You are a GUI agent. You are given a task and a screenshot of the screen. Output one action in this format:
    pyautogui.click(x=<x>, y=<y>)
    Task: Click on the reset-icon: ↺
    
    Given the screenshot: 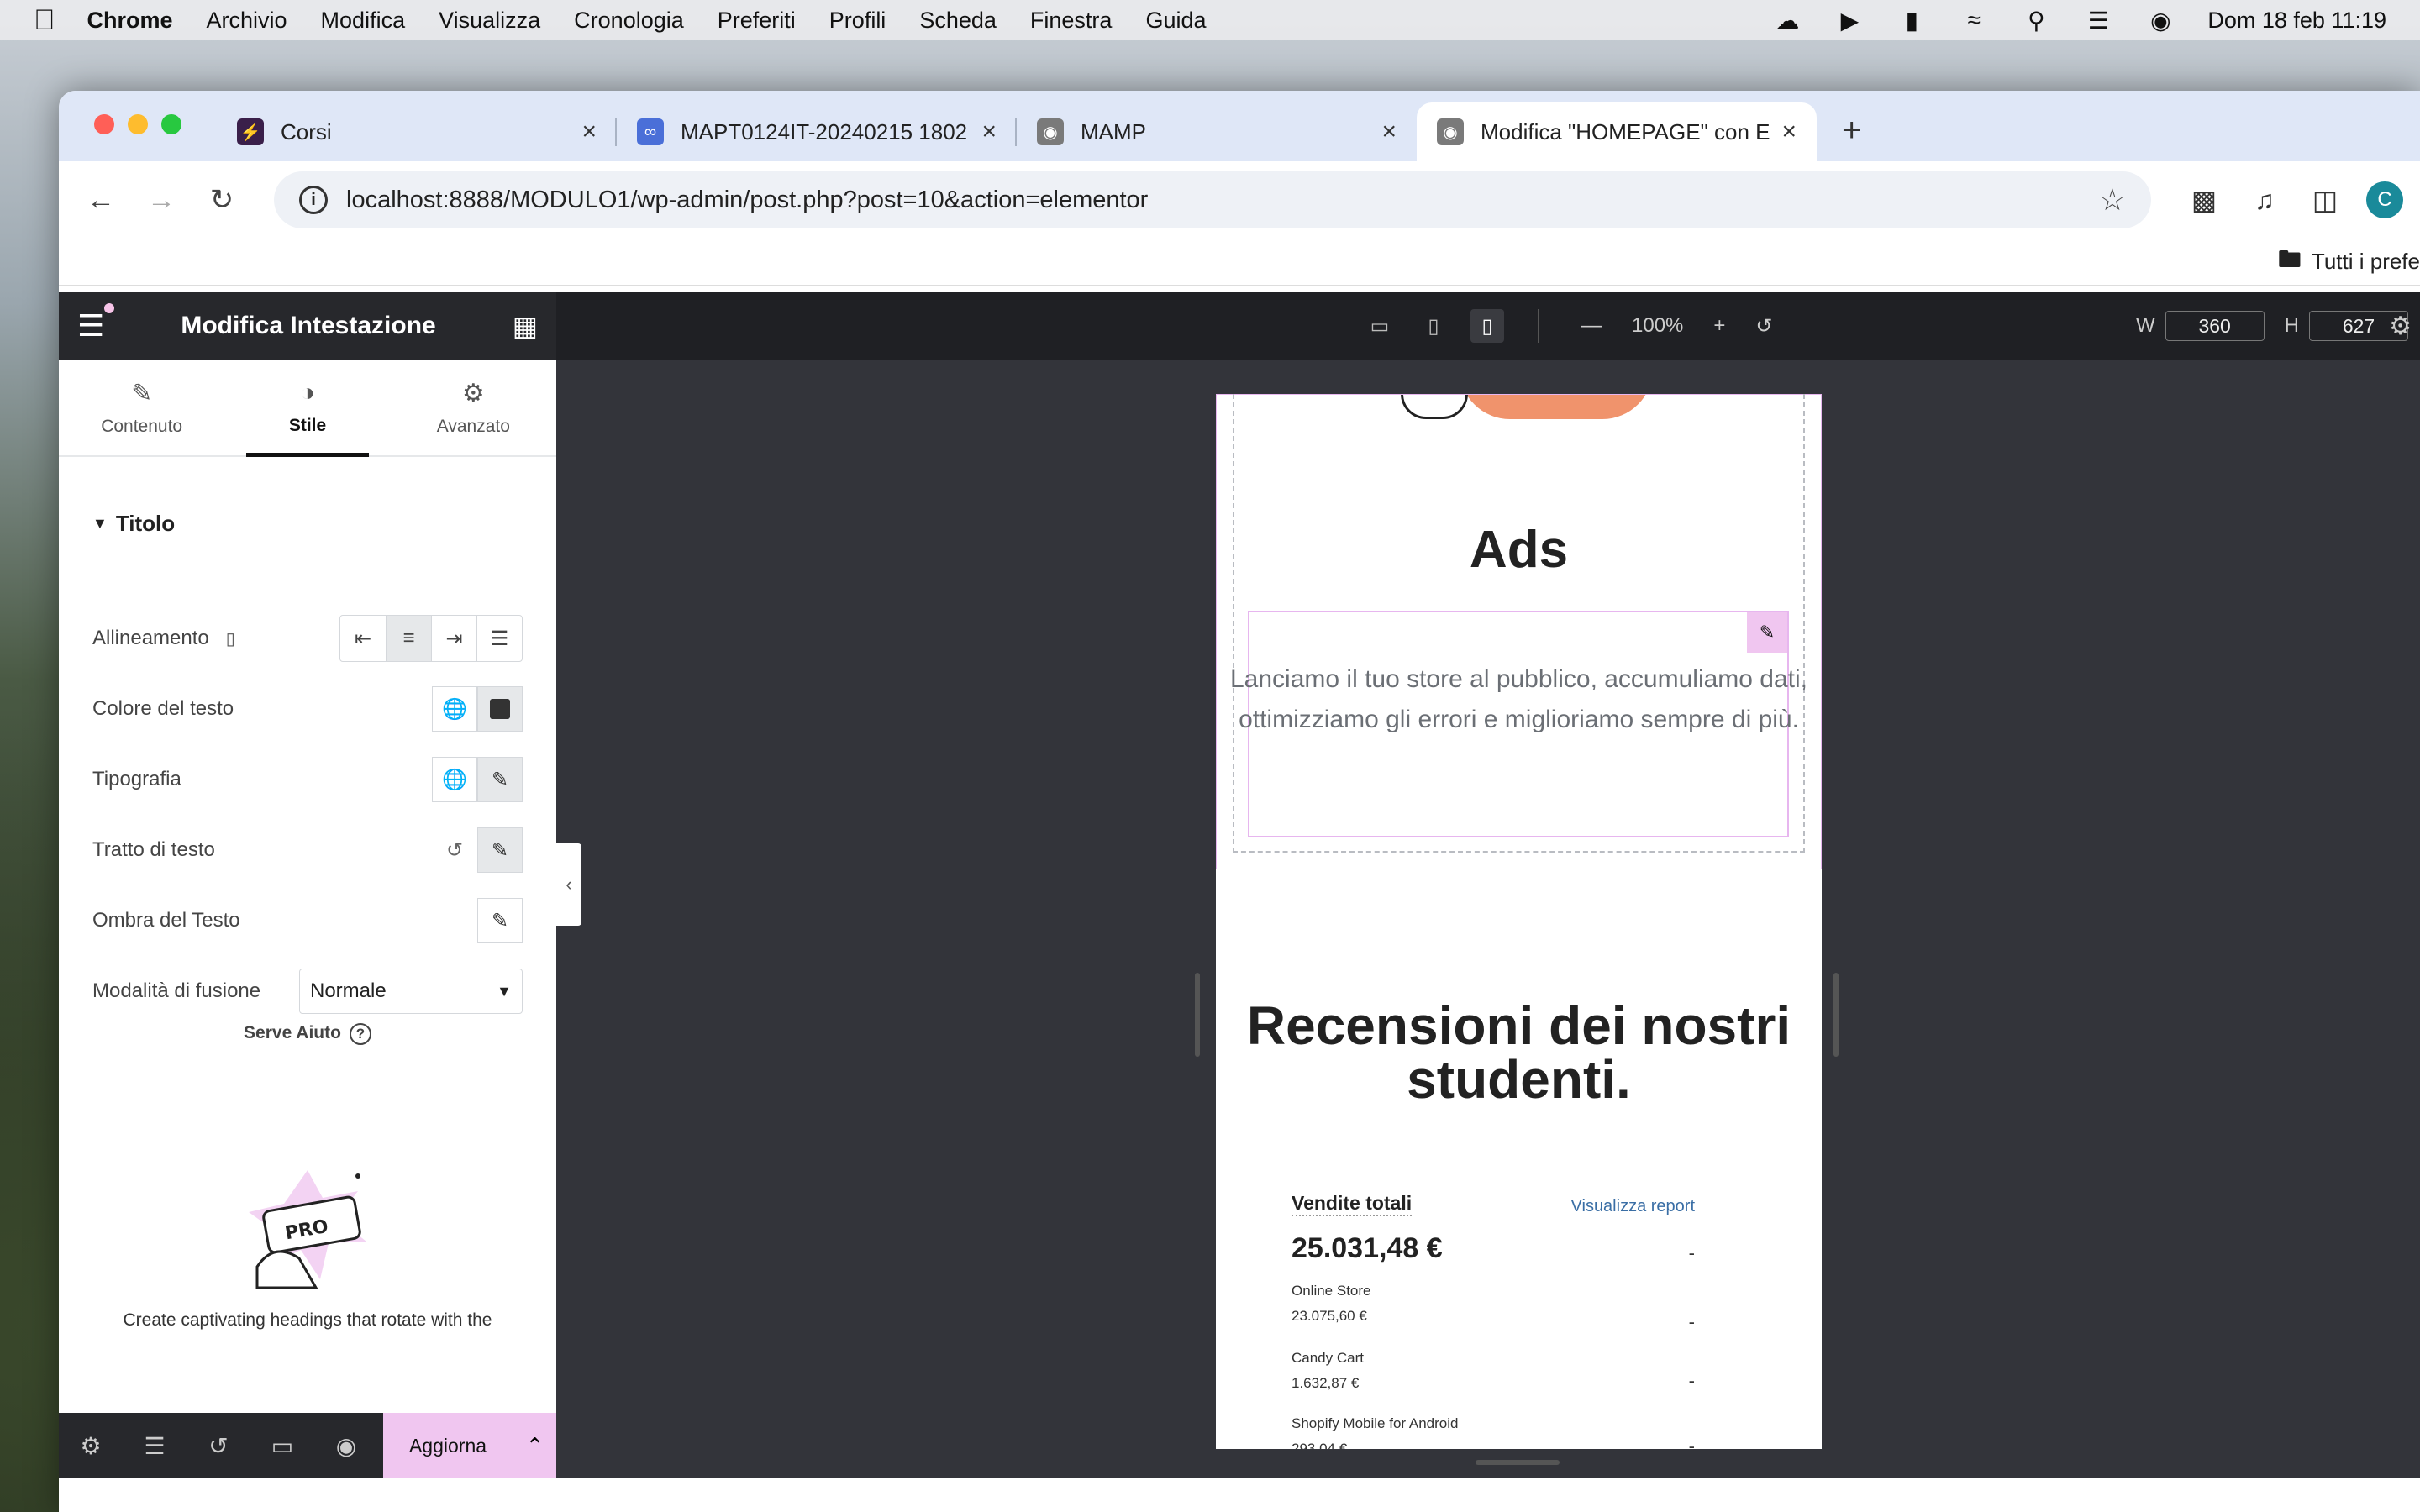 What is the action you would take?
    pyautogui.click(x=454, y=850)
    